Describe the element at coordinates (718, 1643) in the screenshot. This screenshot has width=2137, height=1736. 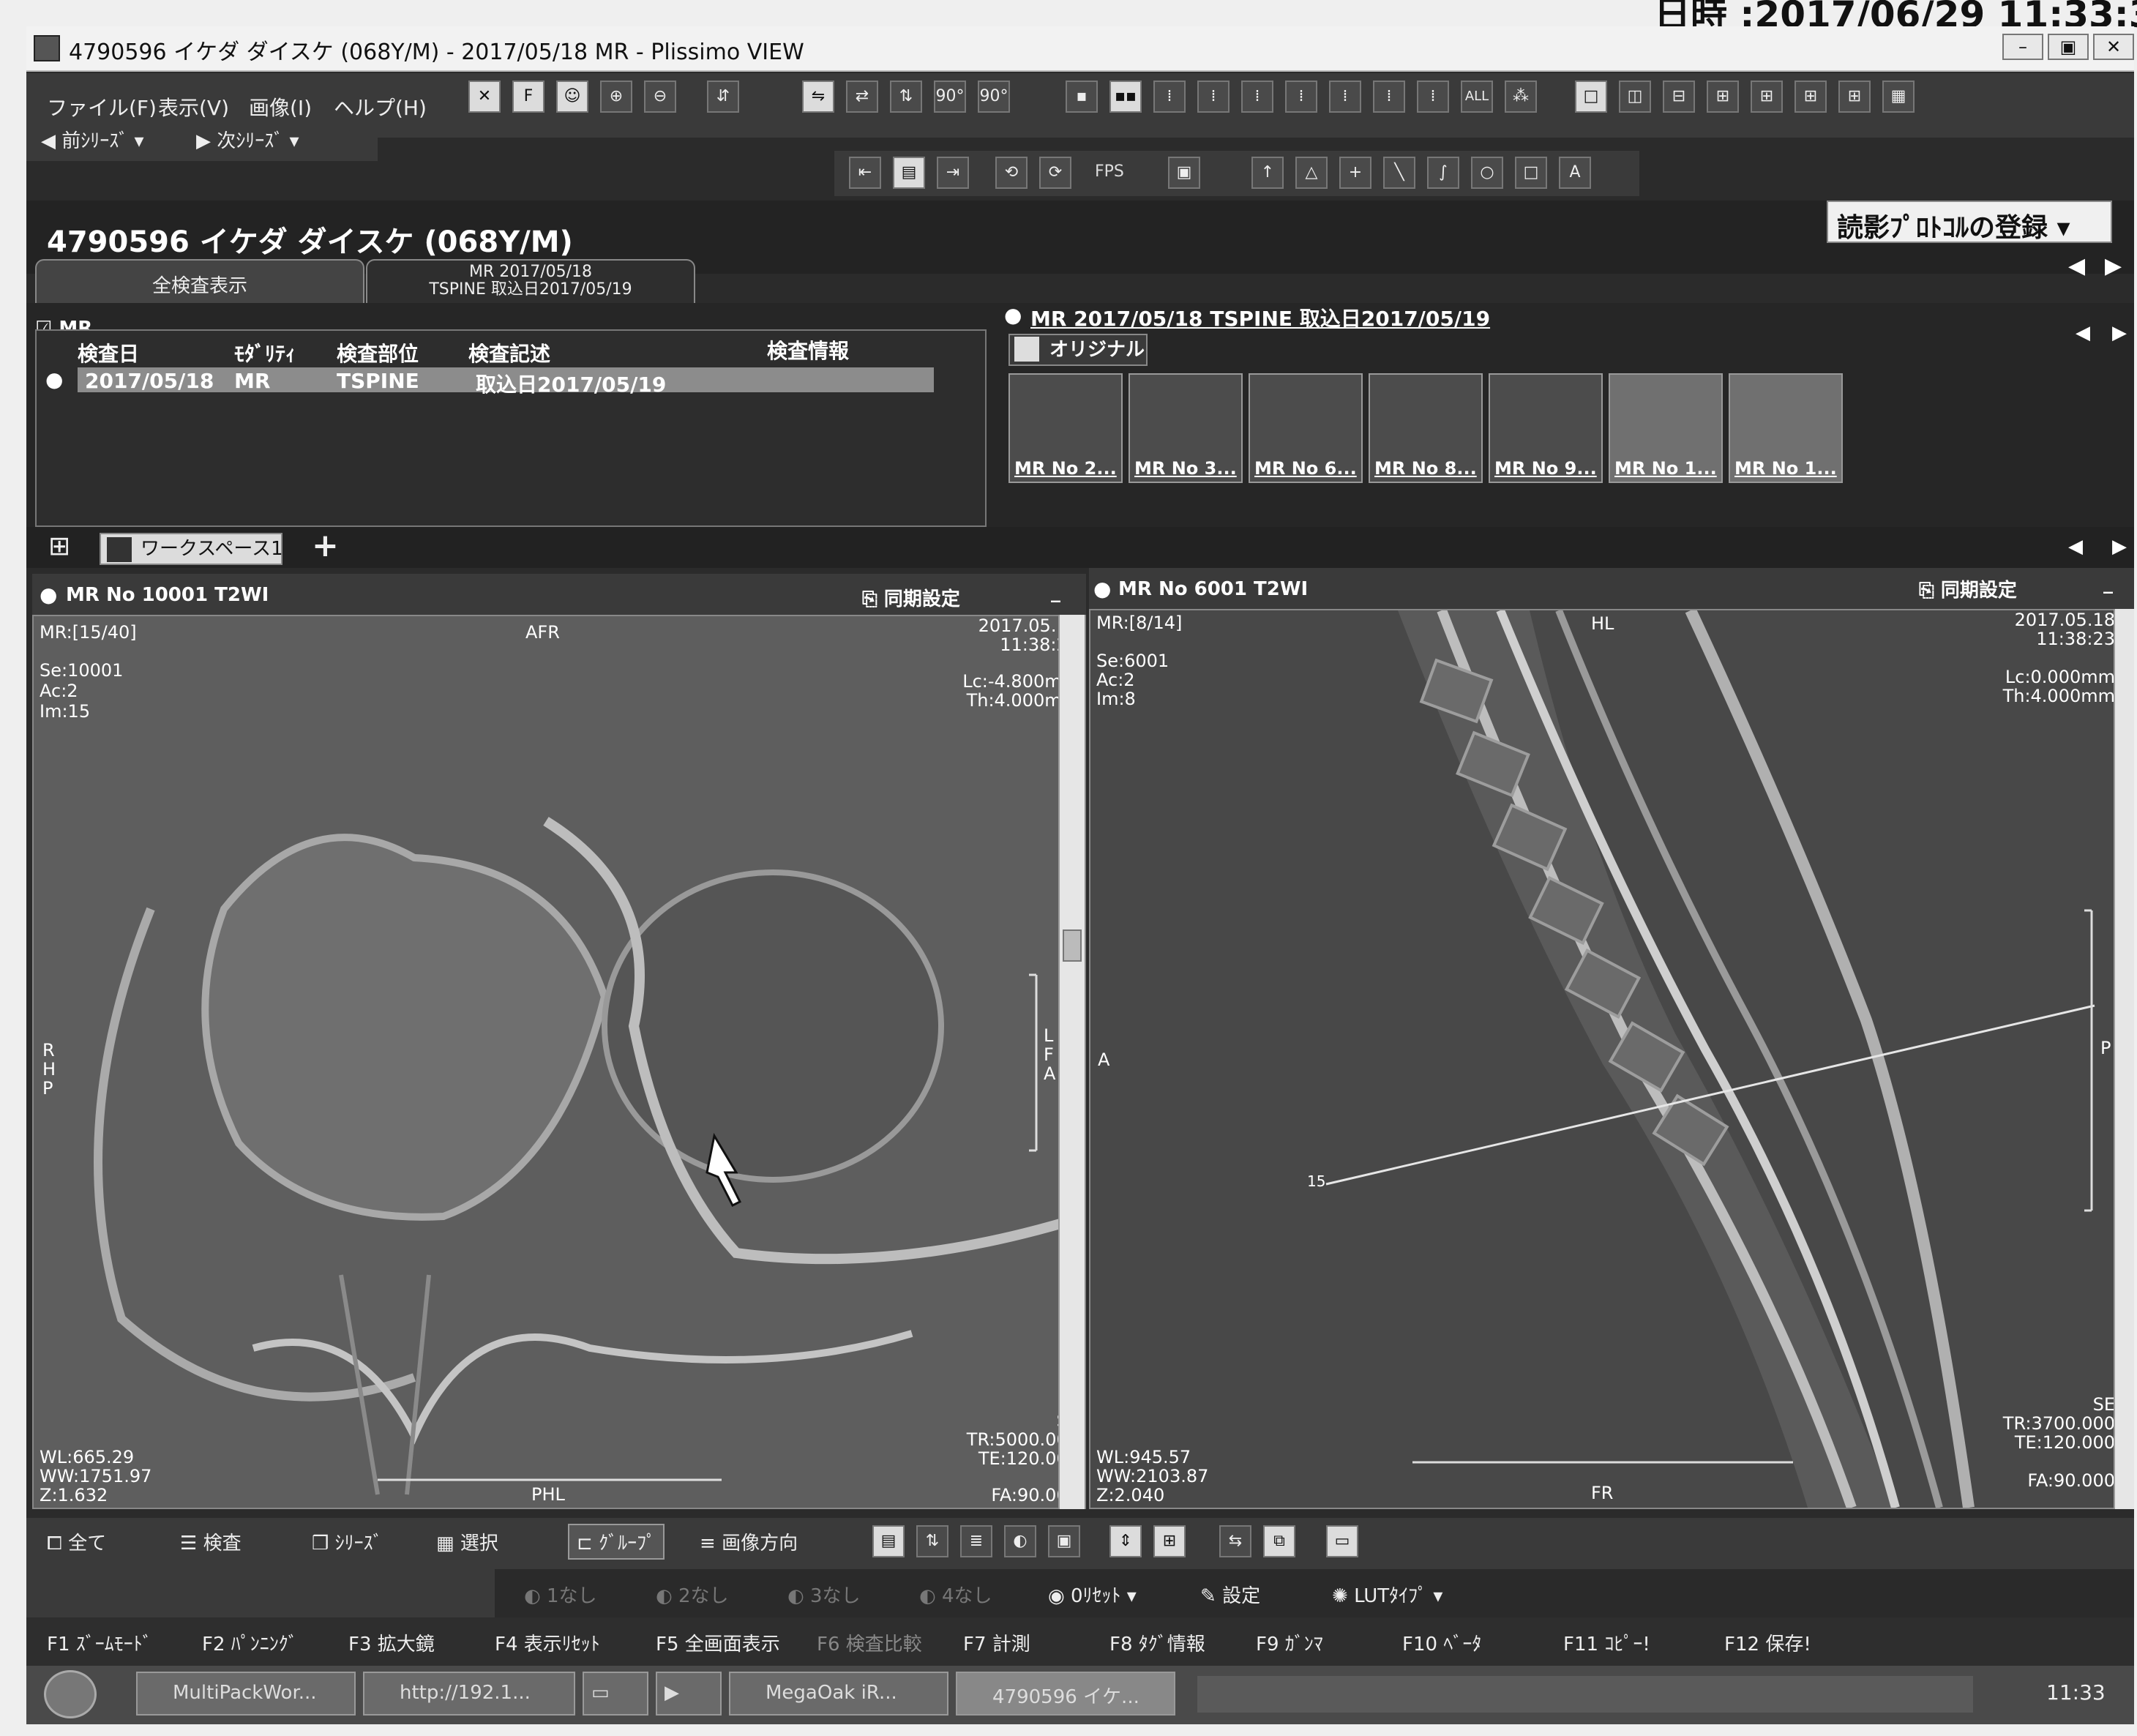
I see `fkey-f5: F5 全画面表示` at that location.